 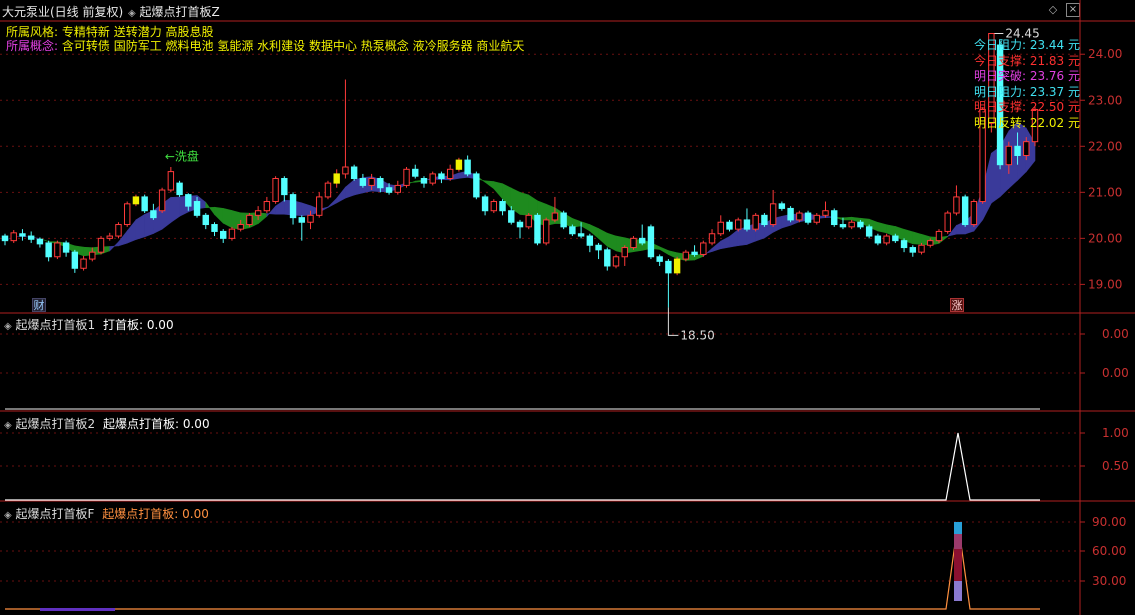 What do you see at coordinates (1026, 76) in the screenshot?
I see `legend-item: 明日突破: 23.76 元` at bounding box center [1026, 76].